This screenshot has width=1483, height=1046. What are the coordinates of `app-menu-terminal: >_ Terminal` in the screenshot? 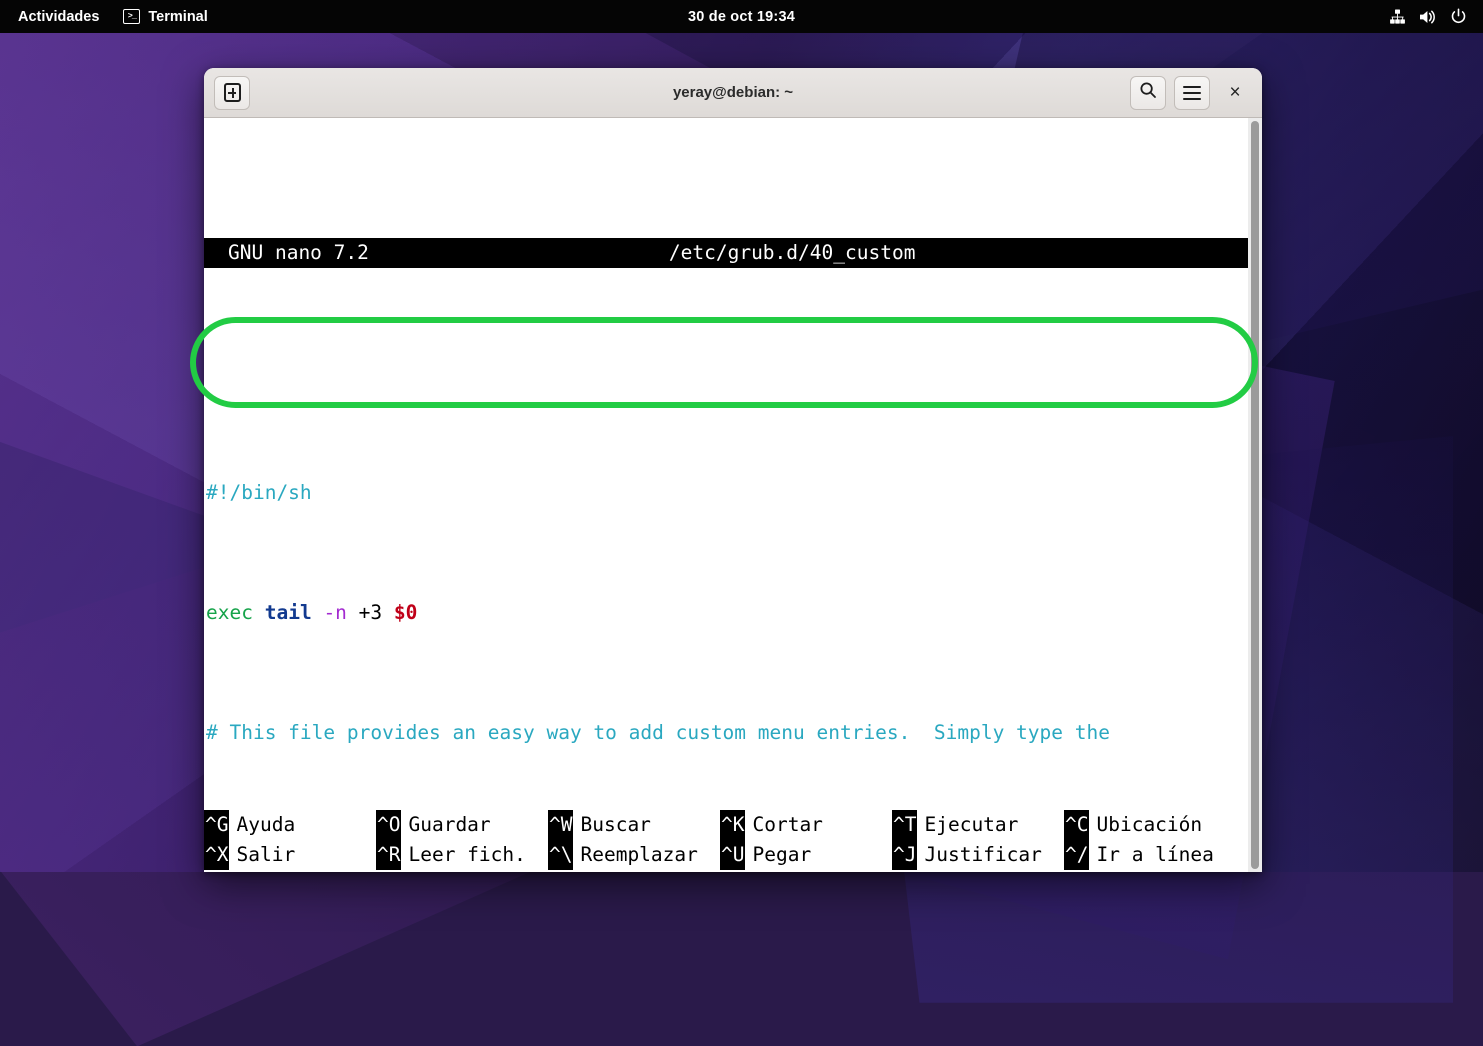 It's located at (165, 16).